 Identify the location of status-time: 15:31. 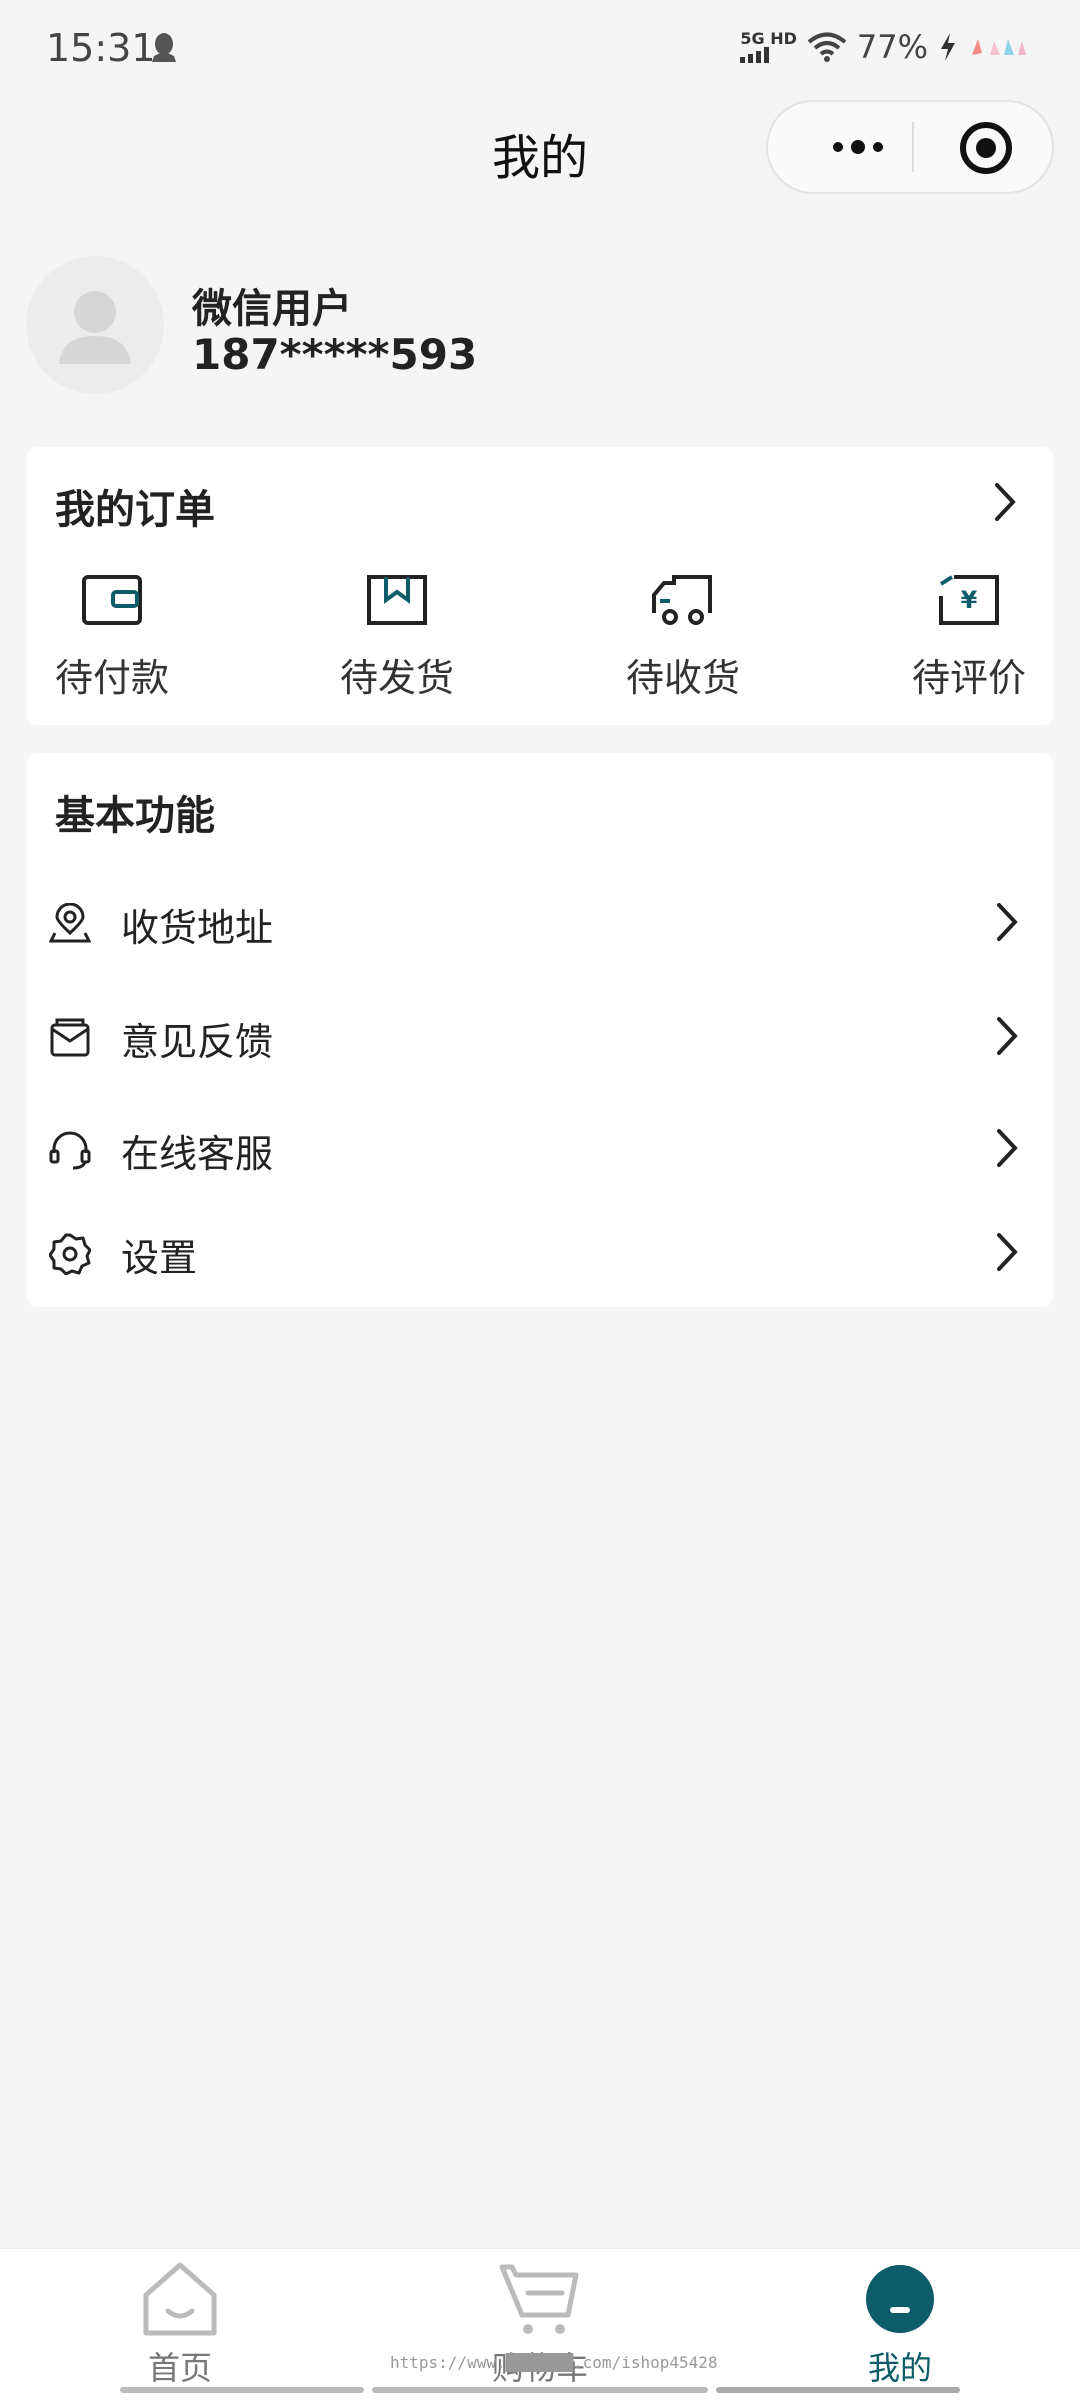
(101, 48).